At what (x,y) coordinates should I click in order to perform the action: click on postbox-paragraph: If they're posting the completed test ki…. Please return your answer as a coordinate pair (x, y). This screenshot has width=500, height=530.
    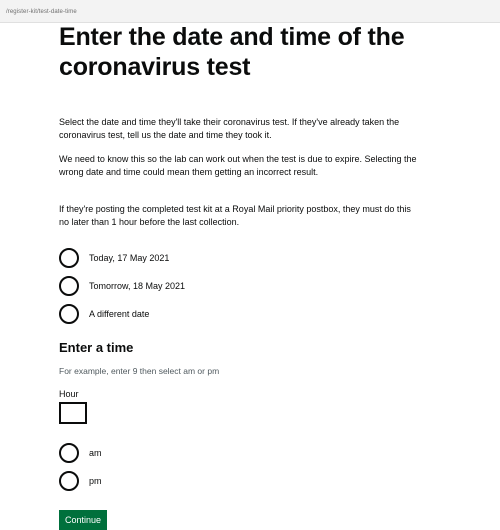
    Looking at the image, I should click on (235, 215).